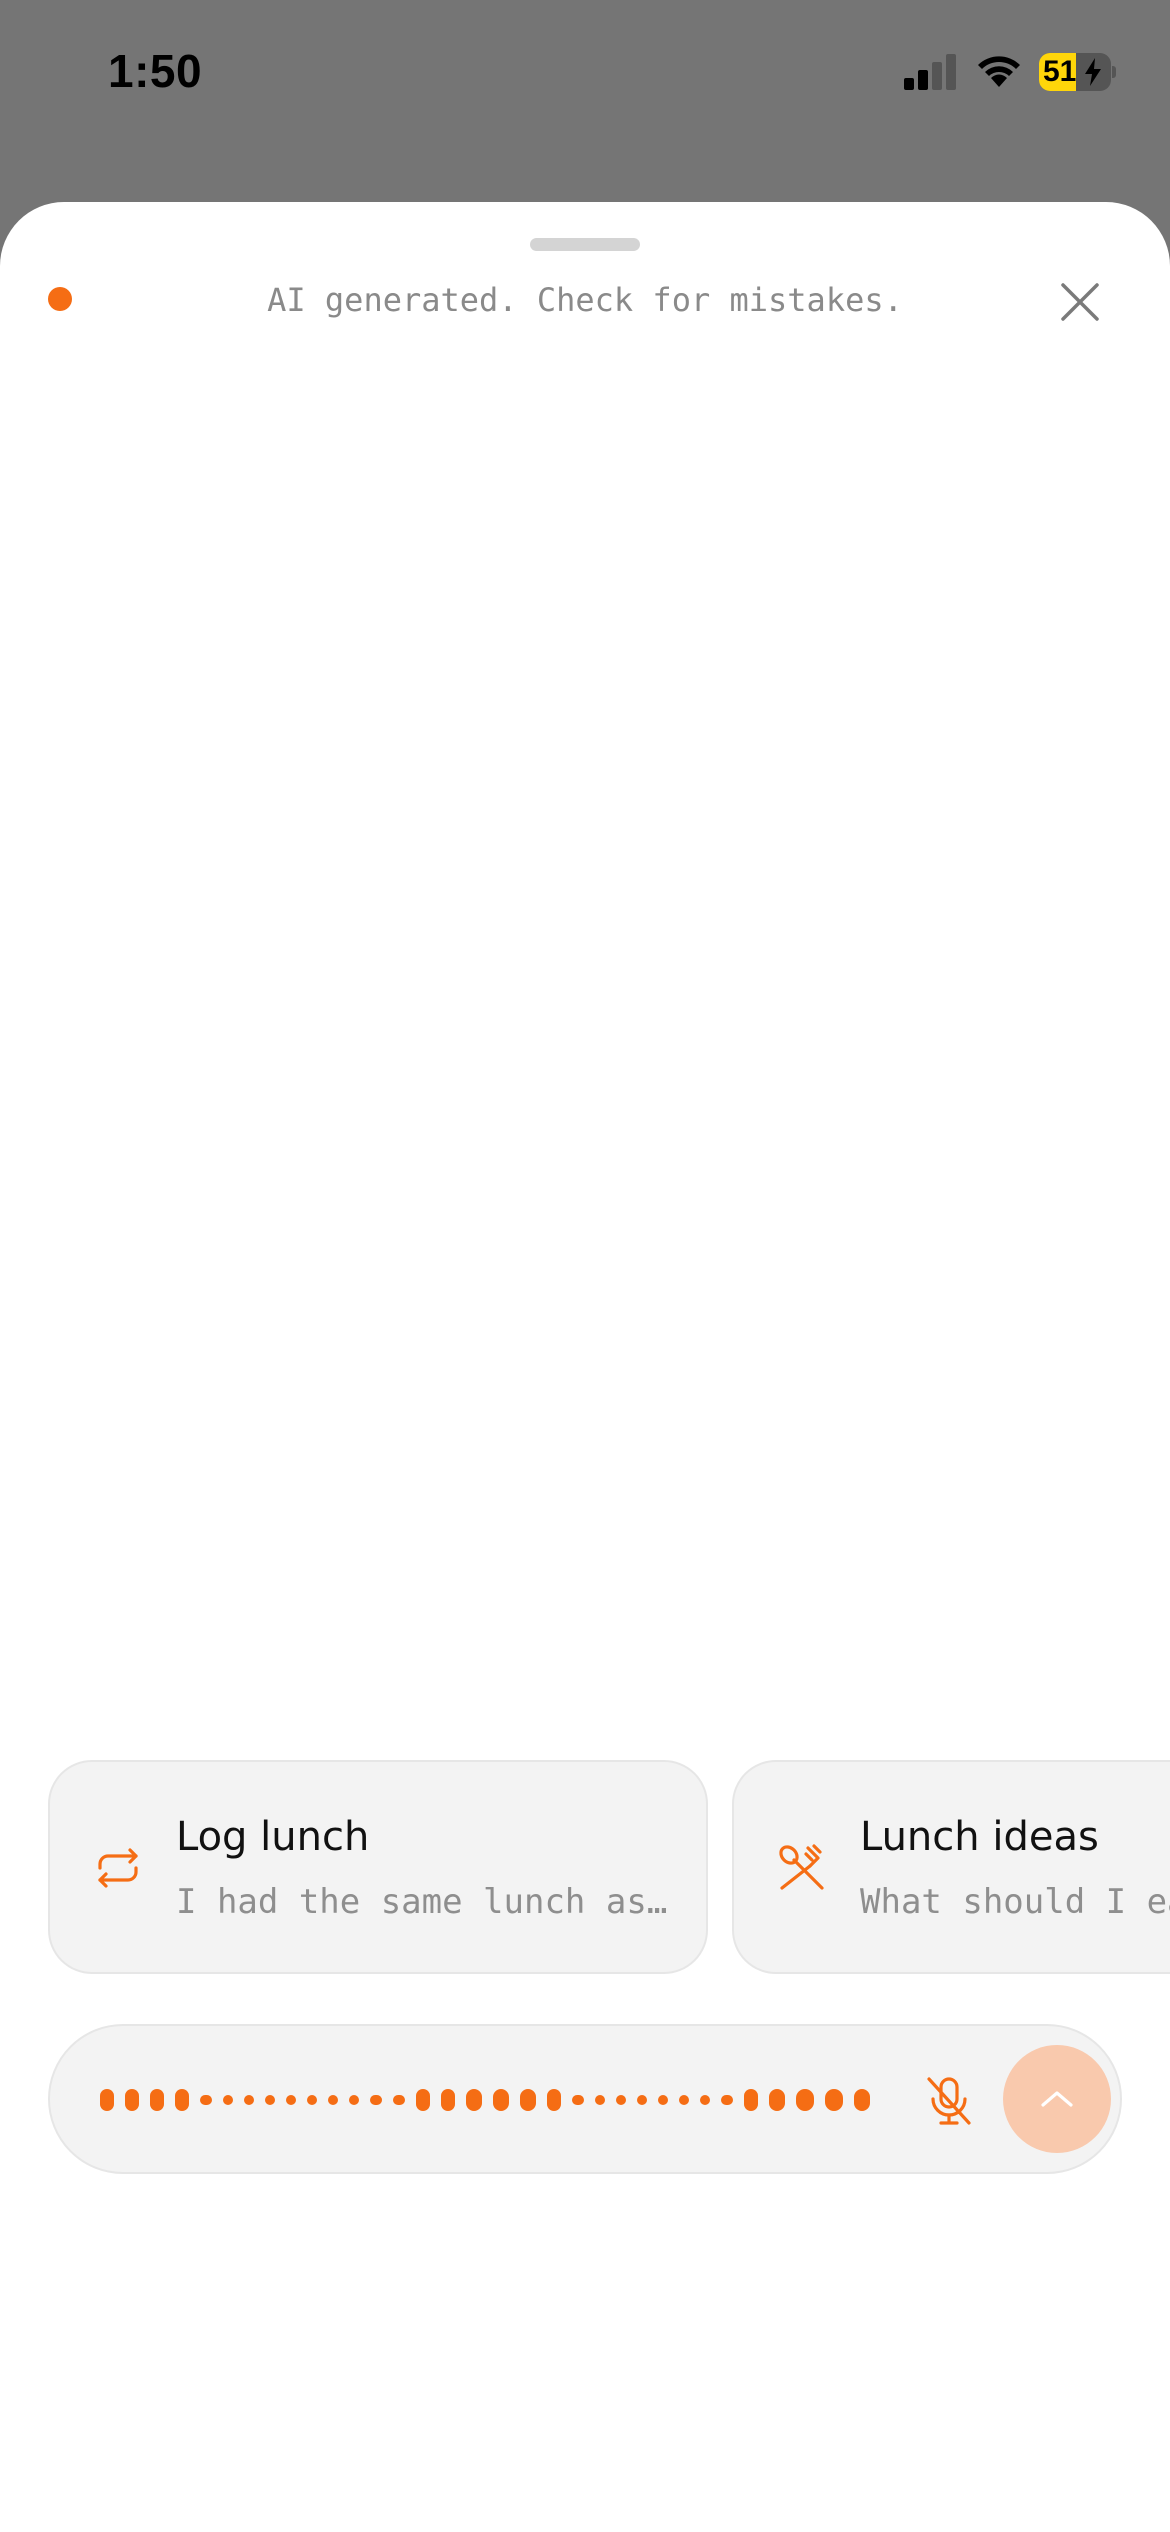 Image resolution: width=1170 pixels, height=2532 pixels. What do you see at coordinates (1060, 71) in the screenshot?
I see `battery-level: 51` at bounding box center [1060, 71].